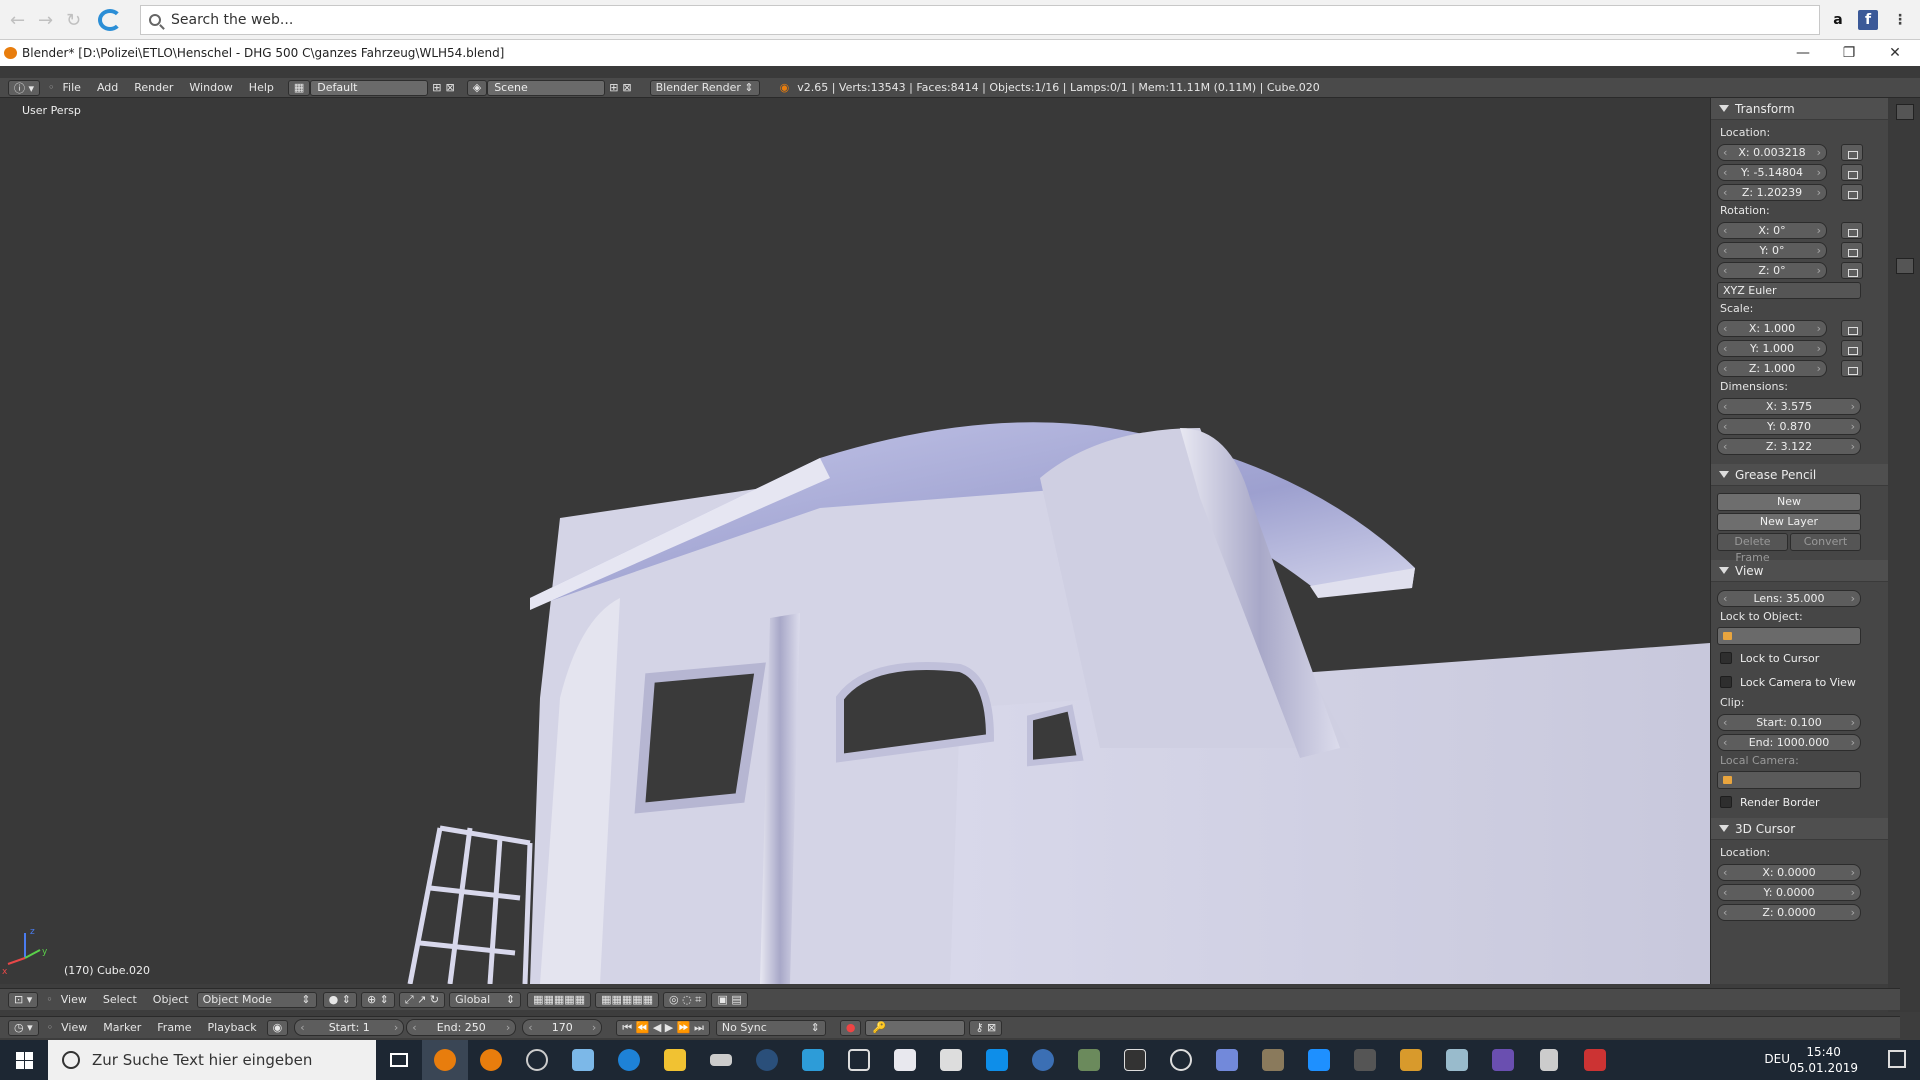  Describe the element at coordinates (1789, 872) in the screenshot. I see `cursor-x-field: X: 0.0000` at that location.